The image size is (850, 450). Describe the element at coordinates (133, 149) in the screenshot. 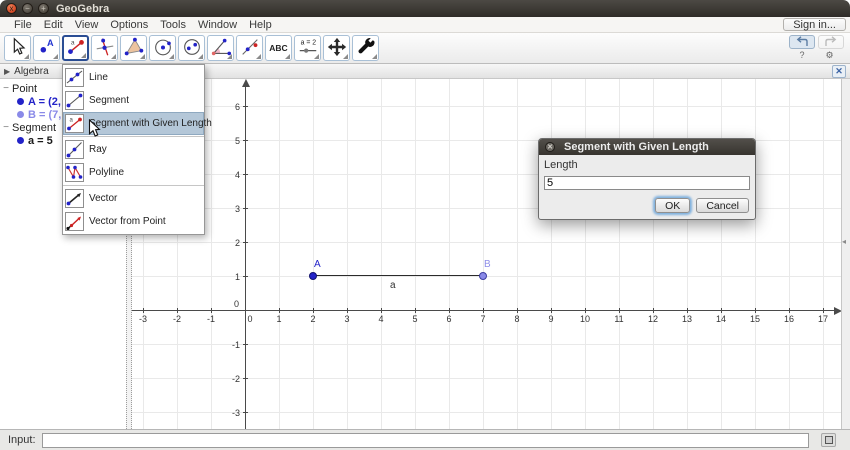

I see `menu-item-ray: Ray` at that location.